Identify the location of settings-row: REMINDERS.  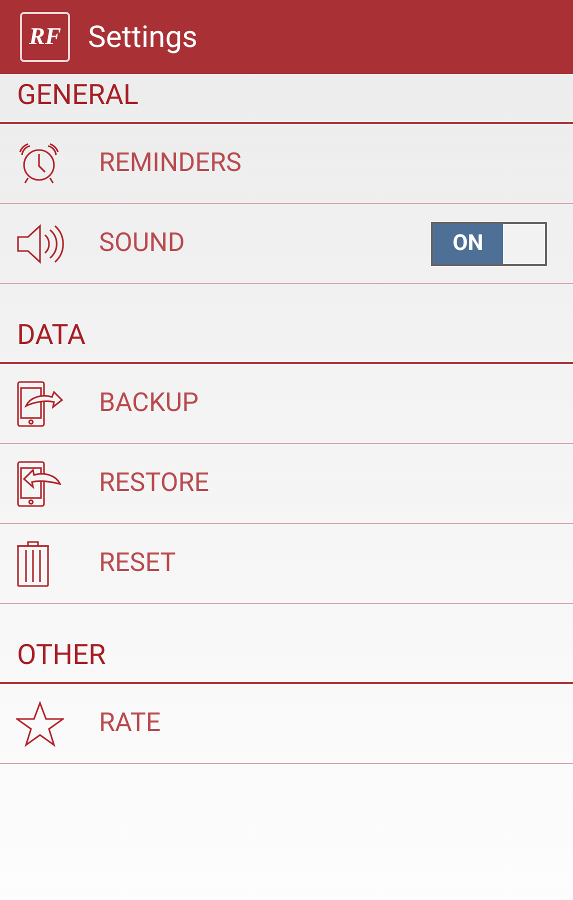
(286, 164).